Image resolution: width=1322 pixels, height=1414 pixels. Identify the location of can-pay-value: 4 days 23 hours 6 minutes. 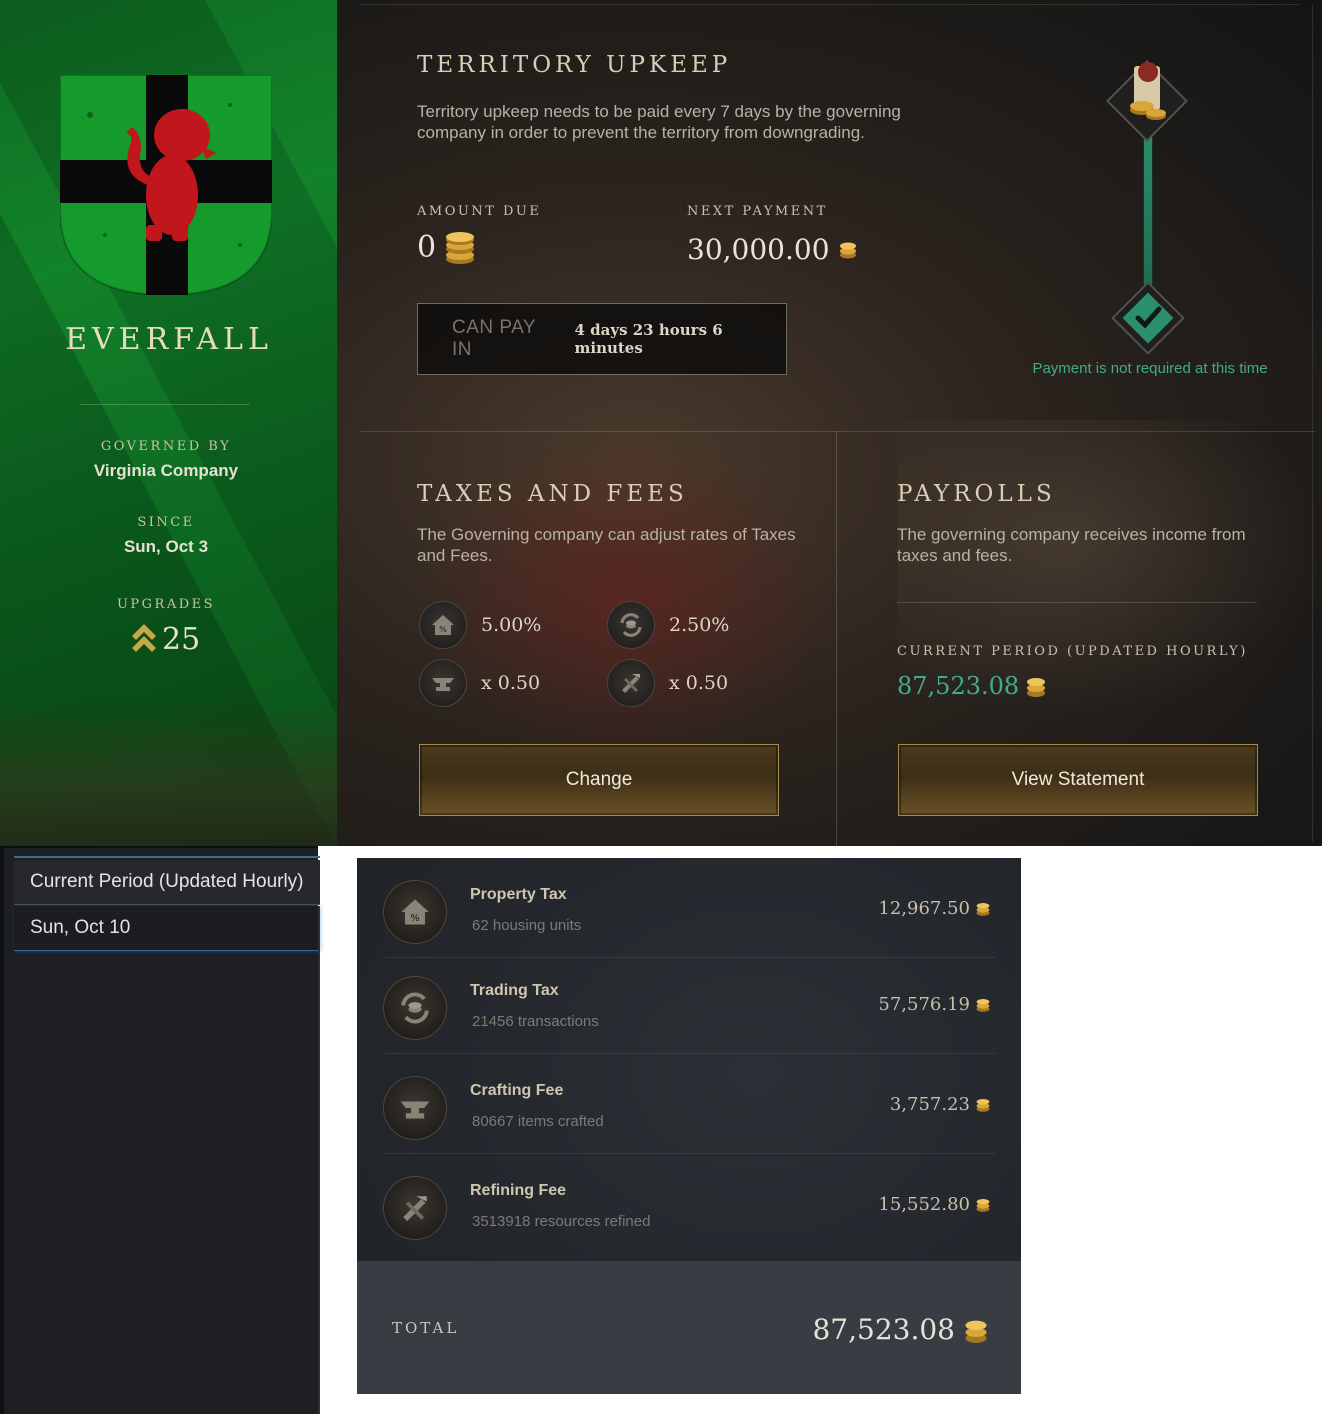
(648, 339).